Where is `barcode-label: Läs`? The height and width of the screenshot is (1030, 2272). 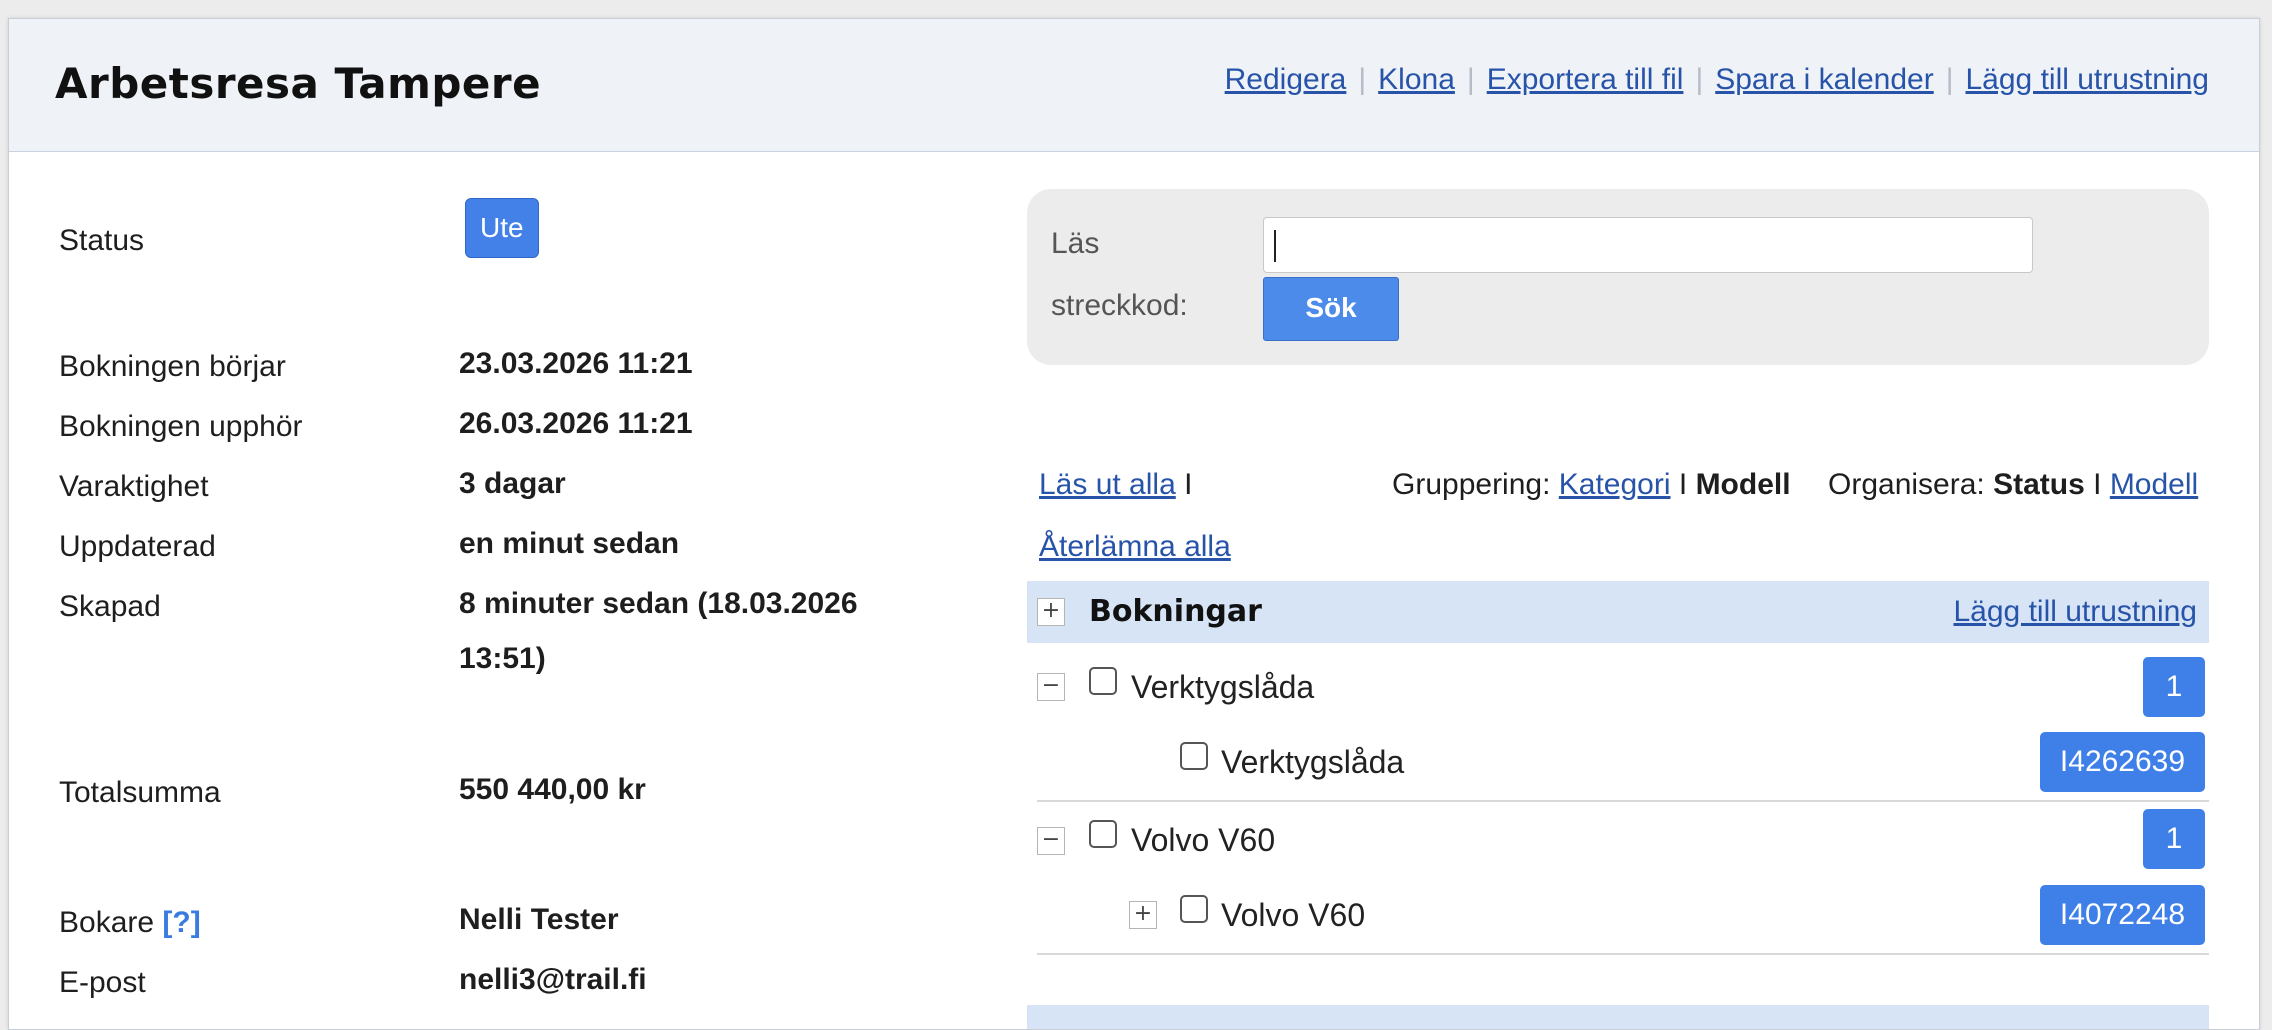 barcode-label: Läs is located at coordinates (1075, 243).